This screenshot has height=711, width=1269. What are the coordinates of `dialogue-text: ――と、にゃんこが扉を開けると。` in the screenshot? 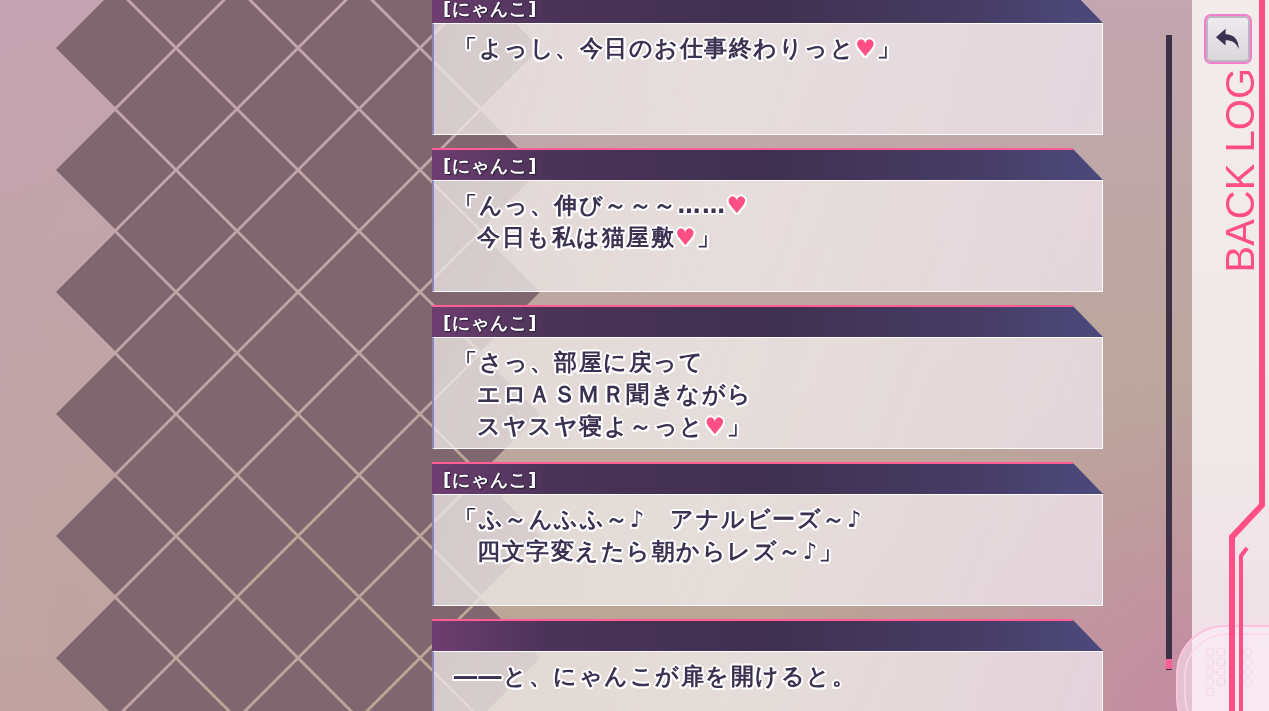 It's located at (655, 676).